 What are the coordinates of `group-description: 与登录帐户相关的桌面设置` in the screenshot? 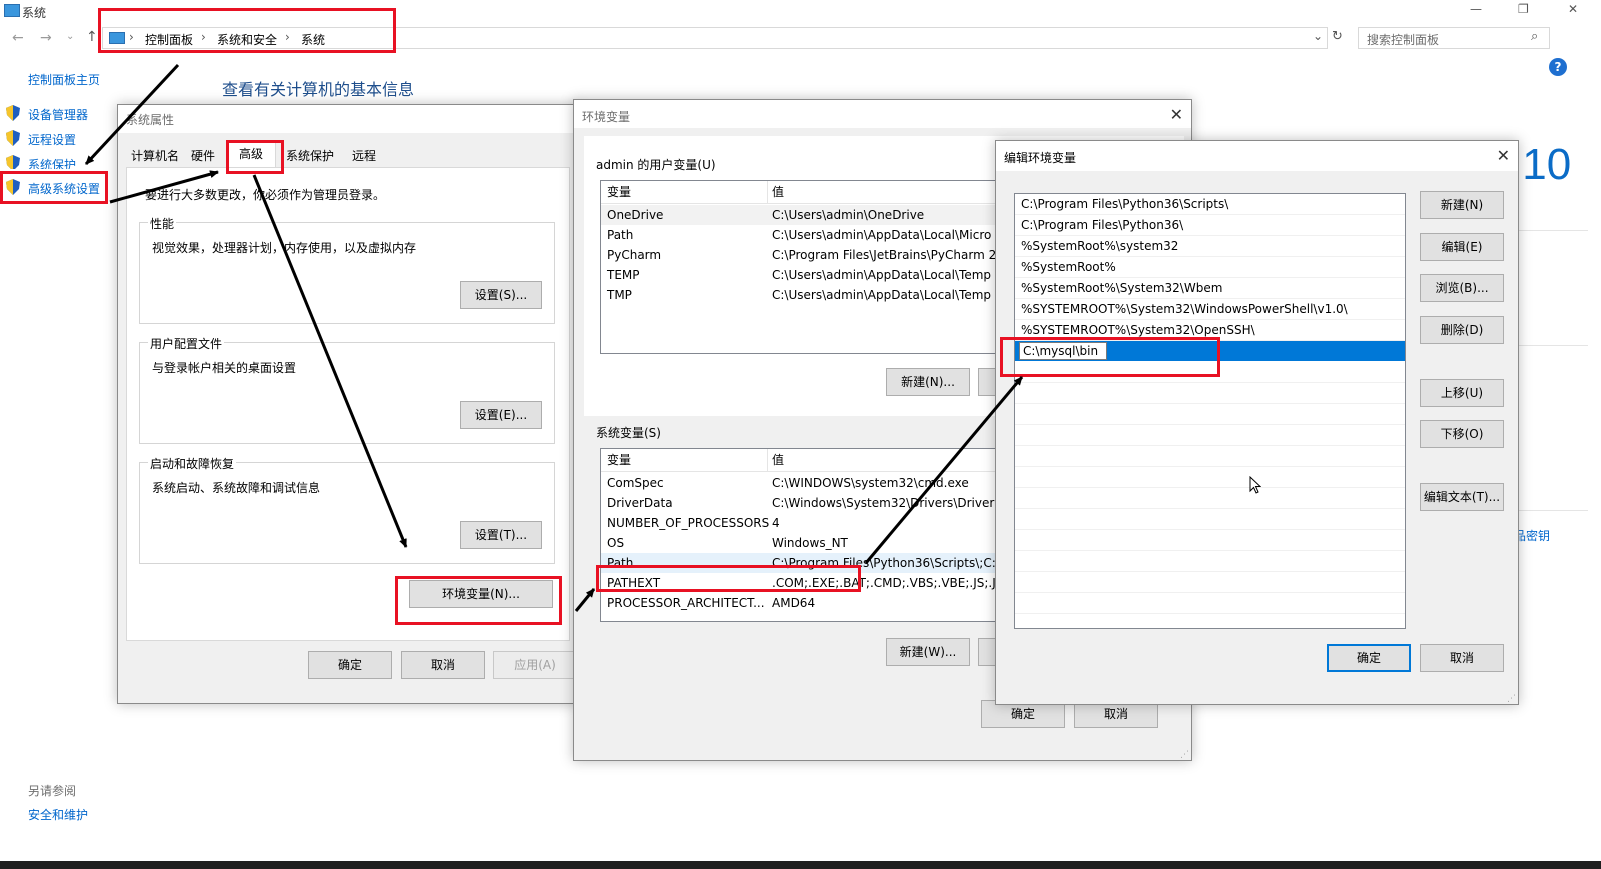 It's located at (224, 368).